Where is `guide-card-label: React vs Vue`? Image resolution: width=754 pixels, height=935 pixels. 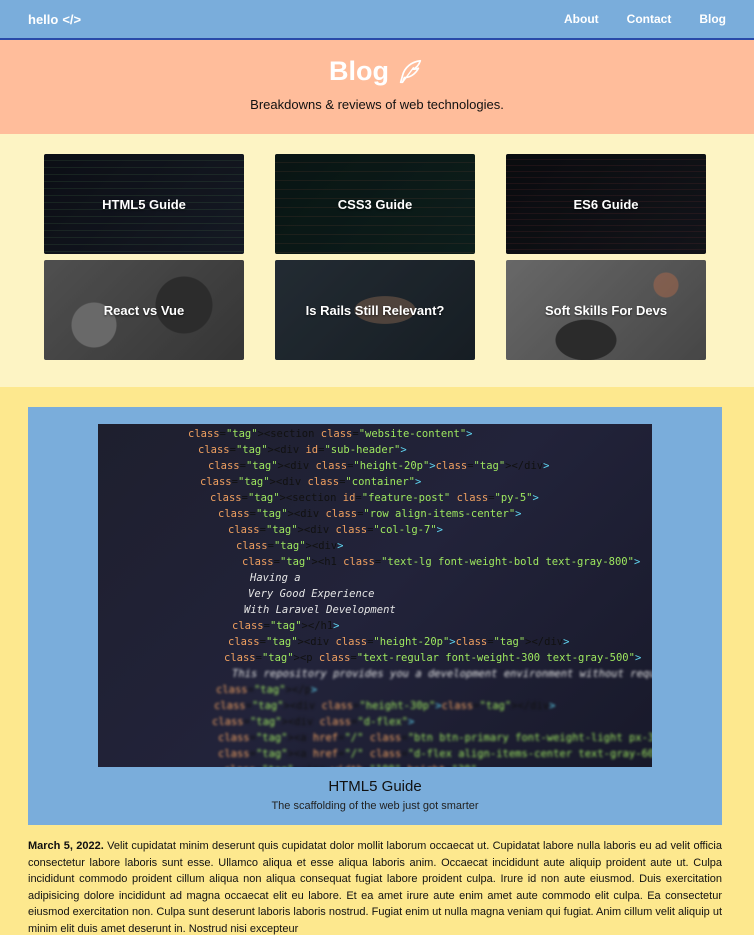
guide-card-label: React vs Vue is located at coordinates (144, 310).